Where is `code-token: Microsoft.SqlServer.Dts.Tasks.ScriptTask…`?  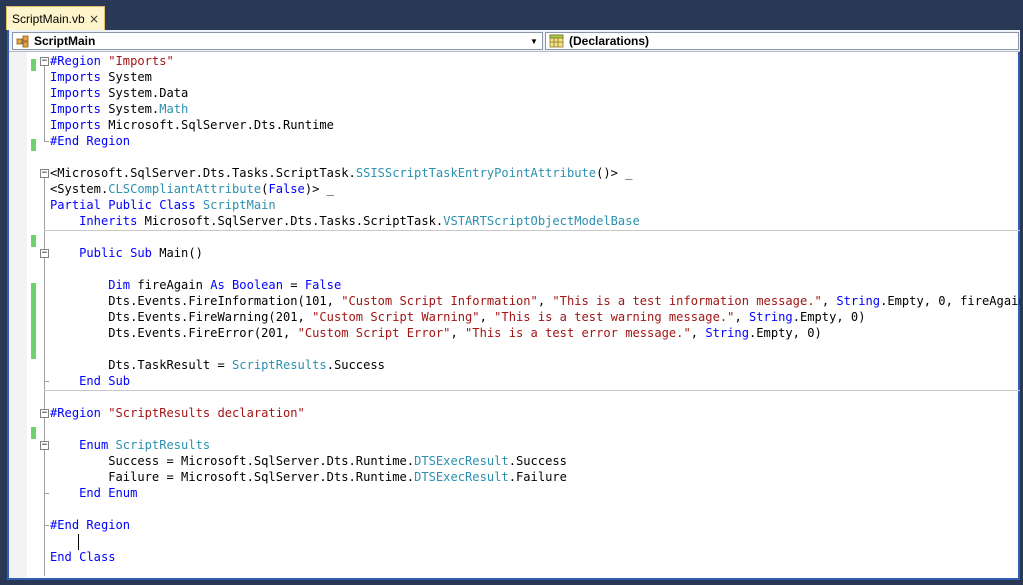
code-token: Microsoft.SqlServer.Dts.Tasks.ScriptTask… is located at coordinates (290, 221).